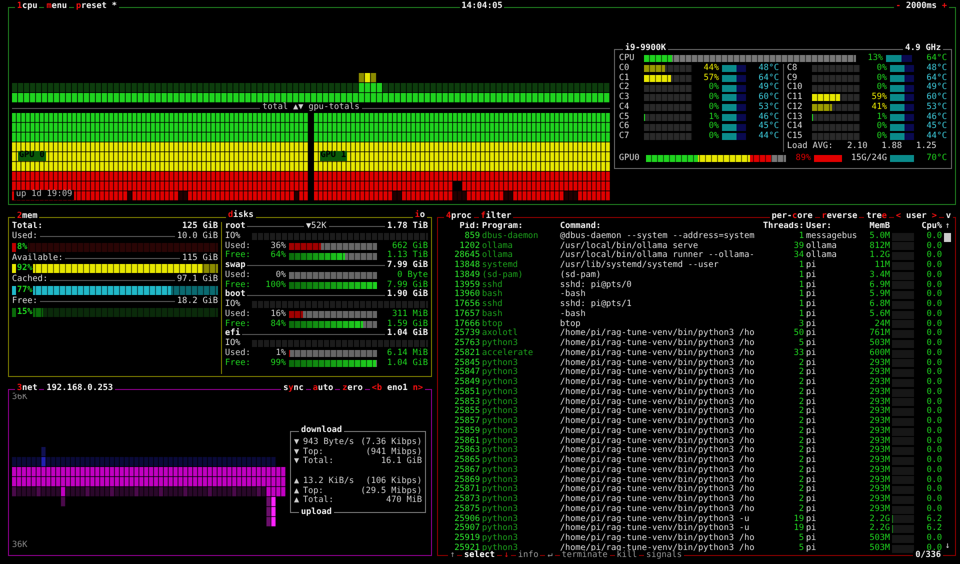 The width and height of the screenshot is (960, 564). I want to click on memory-label: Used:, so click(25, 237).